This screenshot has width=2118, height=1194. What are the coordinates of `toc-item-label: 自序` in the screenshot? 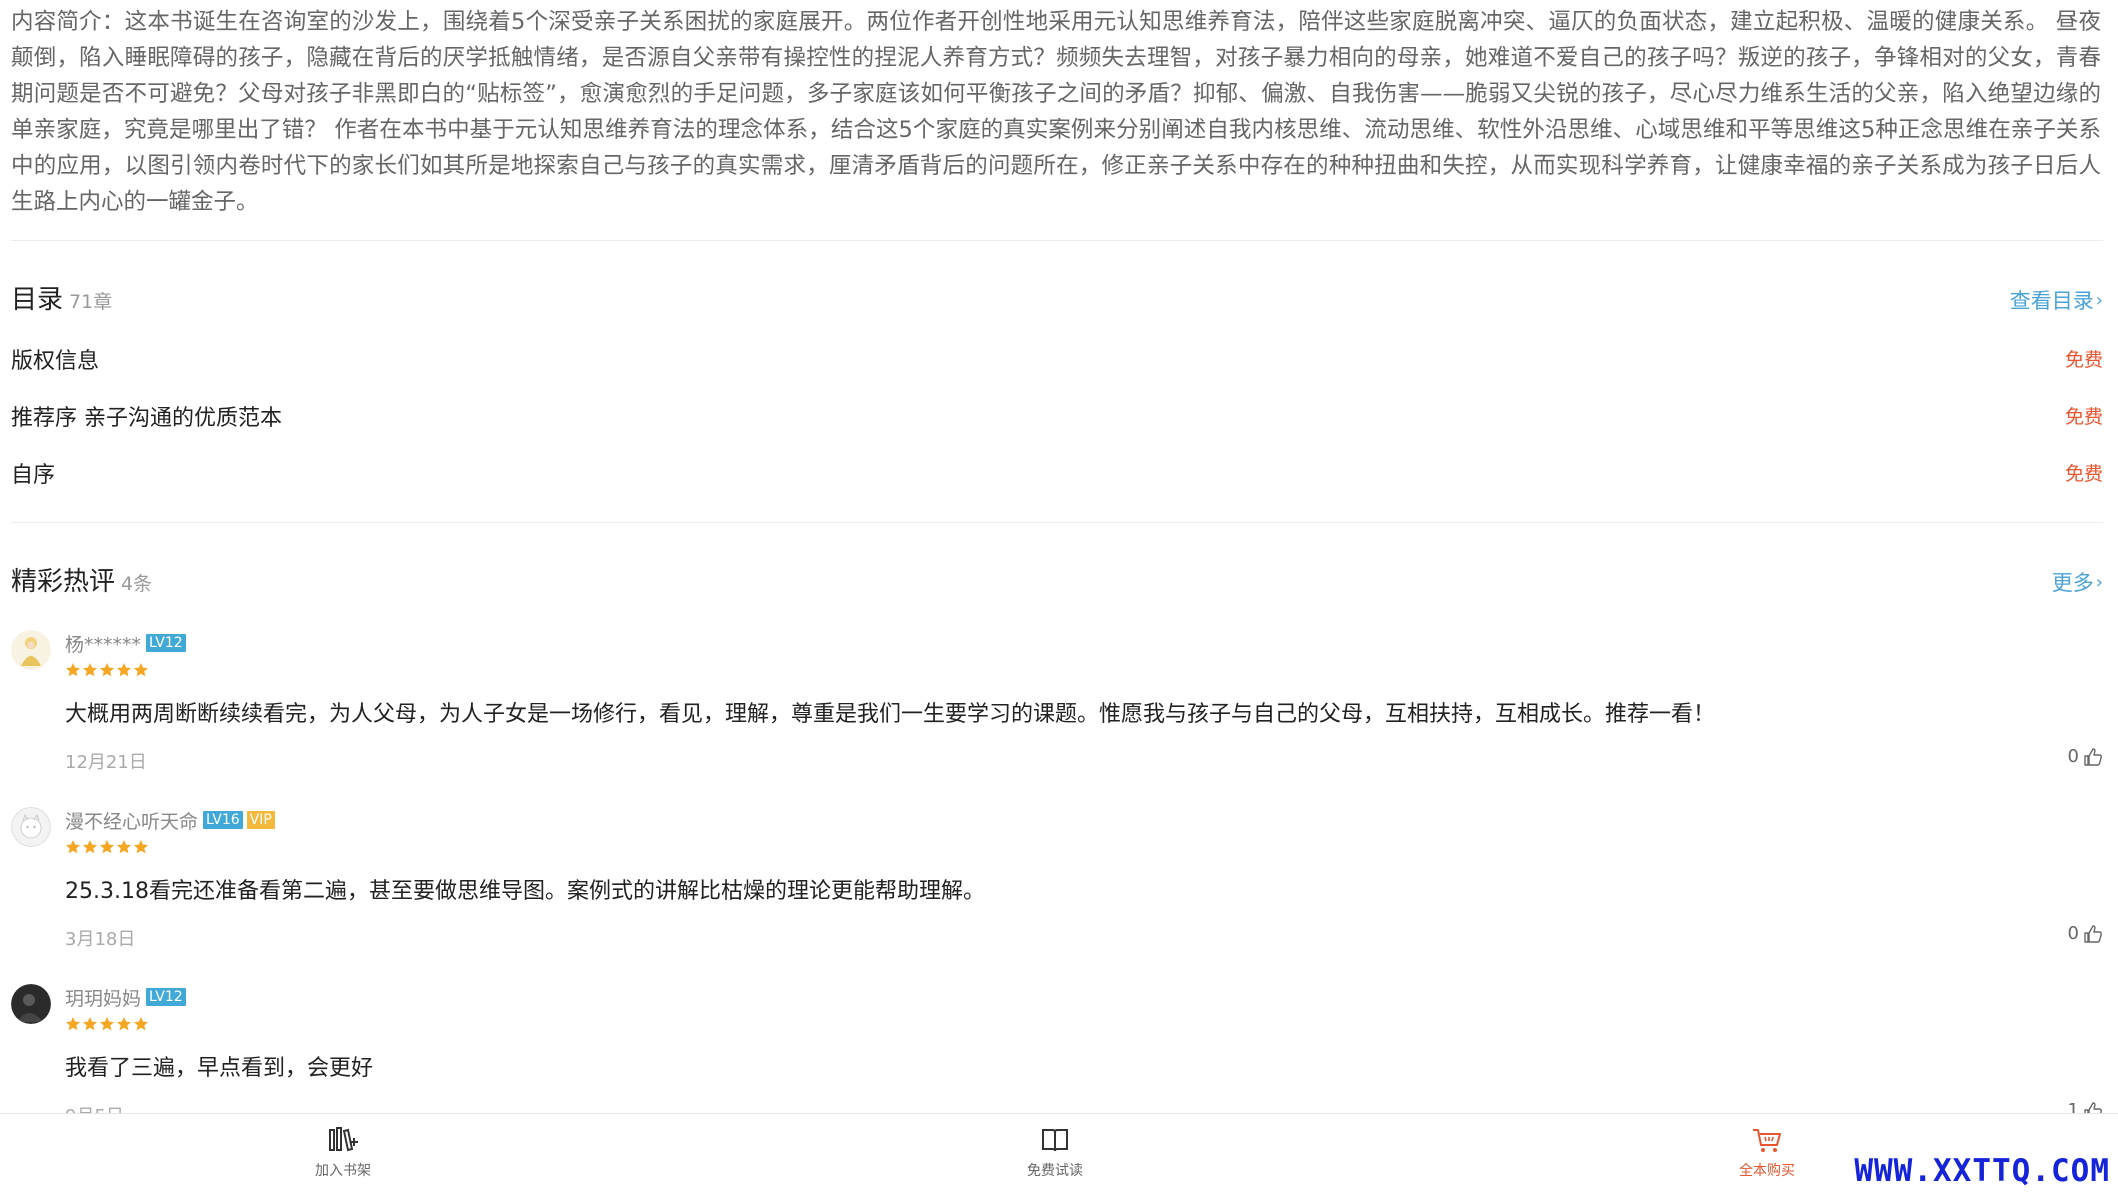 It's located at (33, 475).